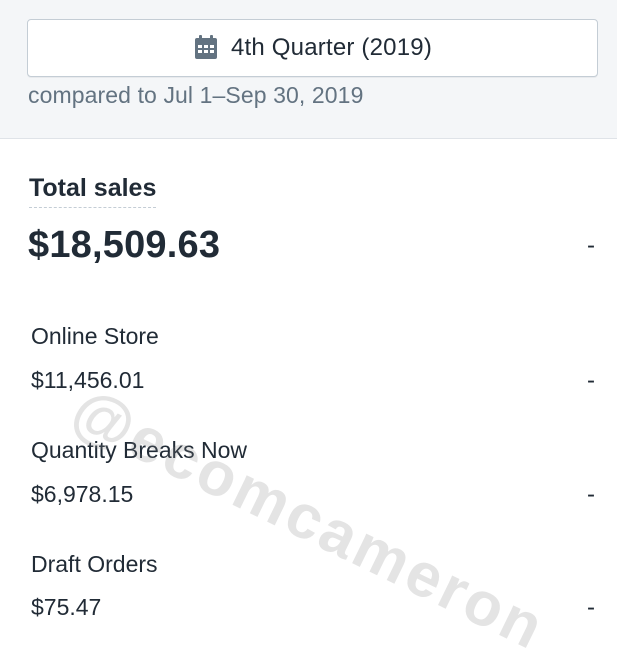 Image resolution: width=617 pixels, height=671 pixels. I want to click on total-sales-change: -, so click(591, 245).